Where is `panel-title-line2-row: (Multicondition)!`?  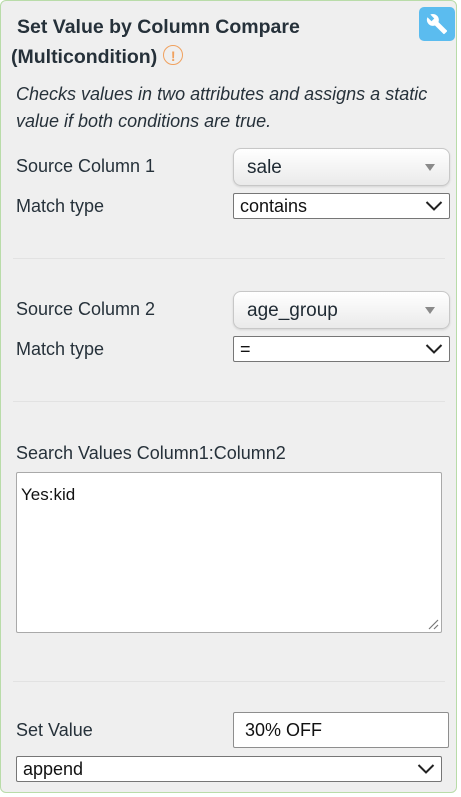 panel-title-line2-row: (Multicondition)! is located at coordinates (97, 57).